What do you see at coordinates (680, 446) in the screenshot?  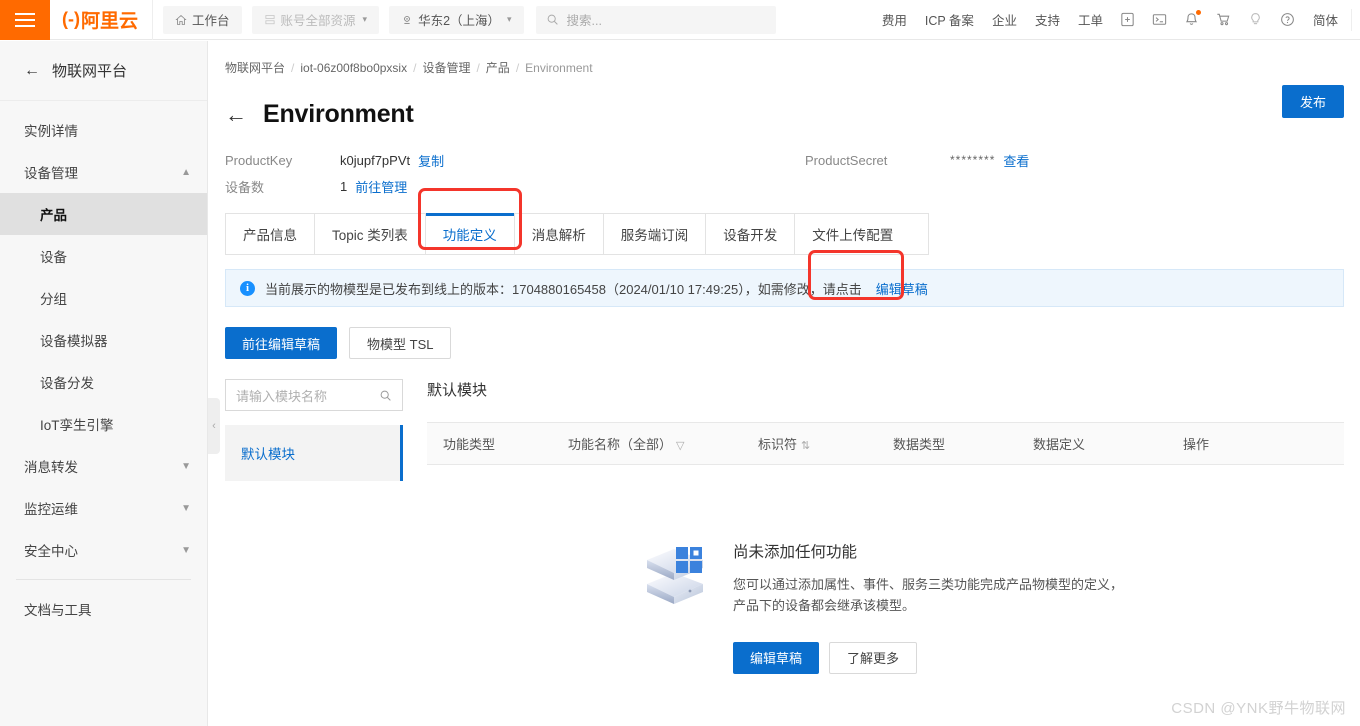 I see `filter-icon: ▽` at bounding box center [680, 446].